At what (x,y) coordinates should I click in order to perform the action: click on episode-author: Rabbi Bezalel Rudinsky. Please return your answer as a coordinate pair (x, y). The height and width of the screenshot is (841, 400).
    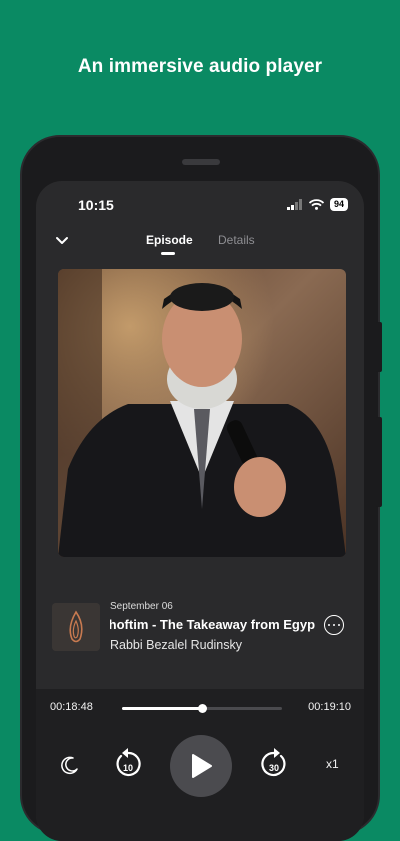
    Looking at the image, I should click on (176, 645).